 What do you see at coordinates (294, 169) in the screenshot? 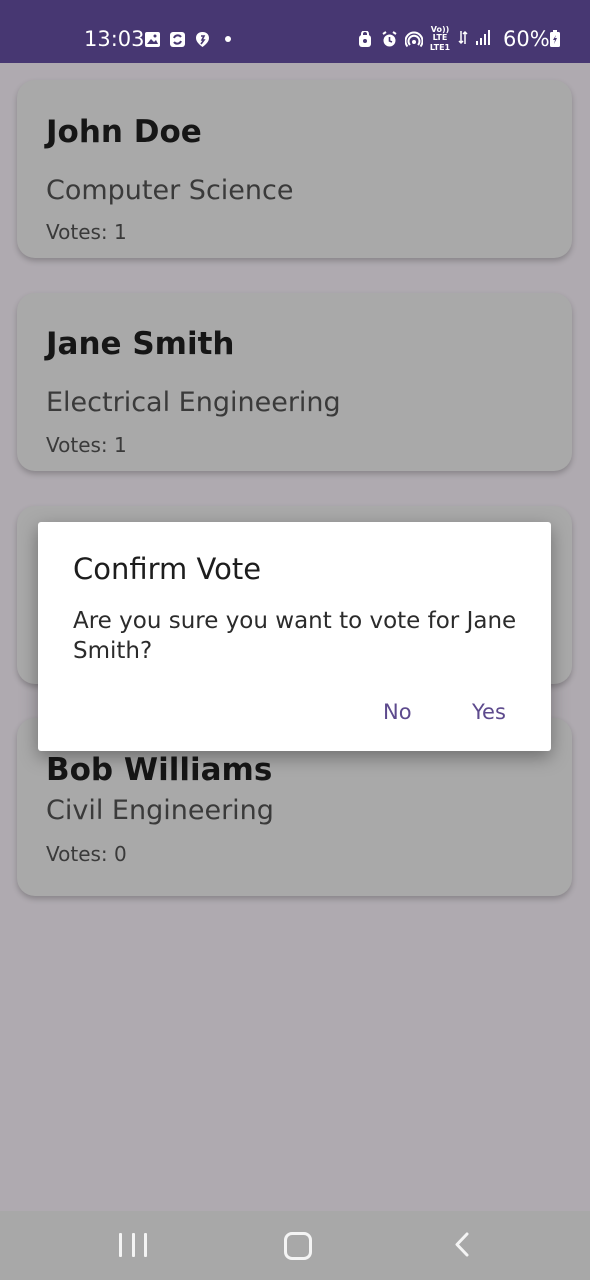
I see `candidate-card: John Doe Computer Science Votes: 1` at bounding box center [294, 169].